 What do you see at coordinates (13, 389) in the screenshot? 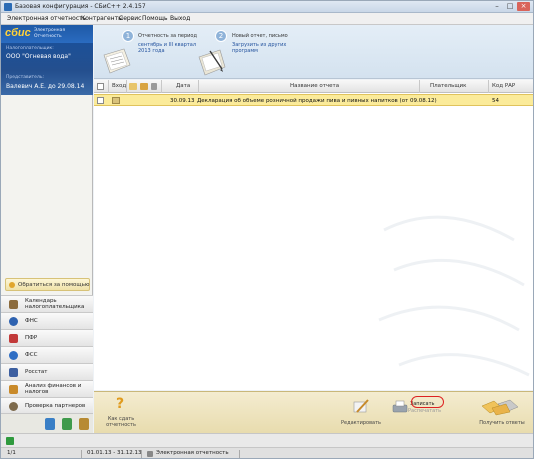
I see `analysis-chart-icon` at bounding box center [13, 389].